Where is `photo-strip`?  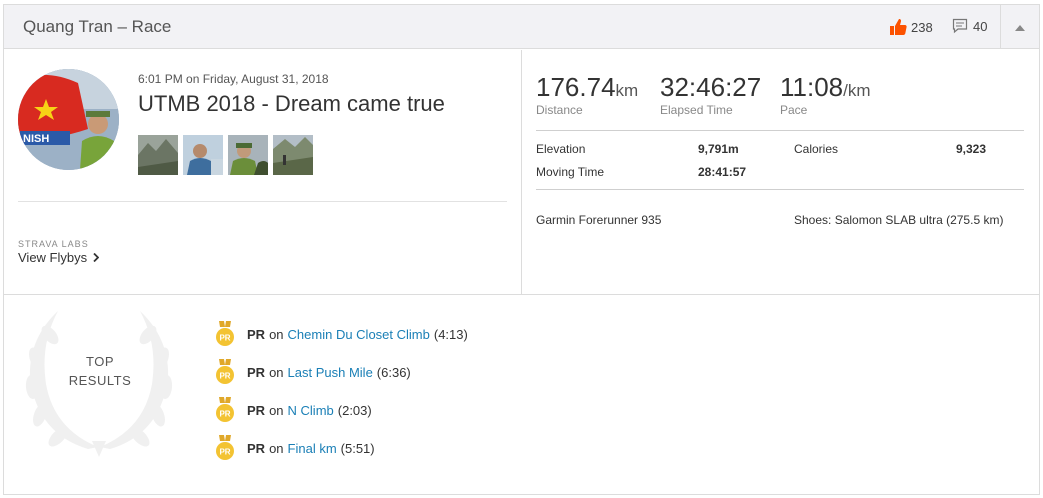 photo-strip is located at coordinates (225, 155).